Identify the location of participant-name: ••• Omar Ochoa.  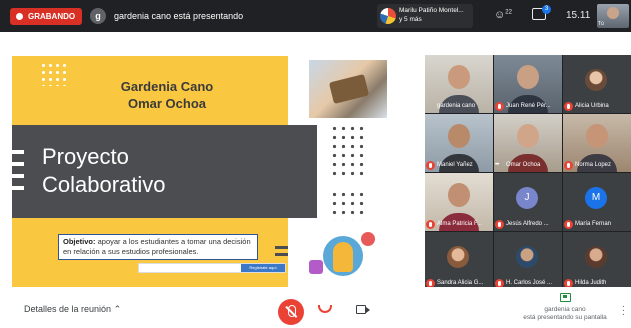
(518, 165).